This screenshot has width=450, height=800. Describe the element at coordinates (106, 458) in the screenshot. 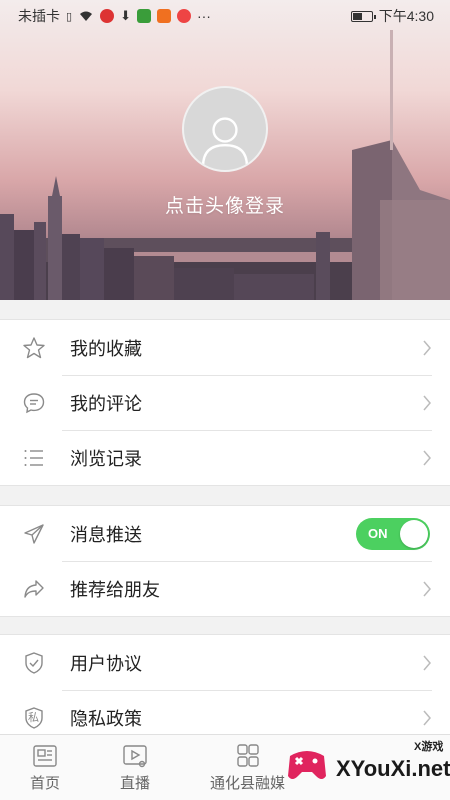

I see `menu-item-label: 浏览记录` at that location.